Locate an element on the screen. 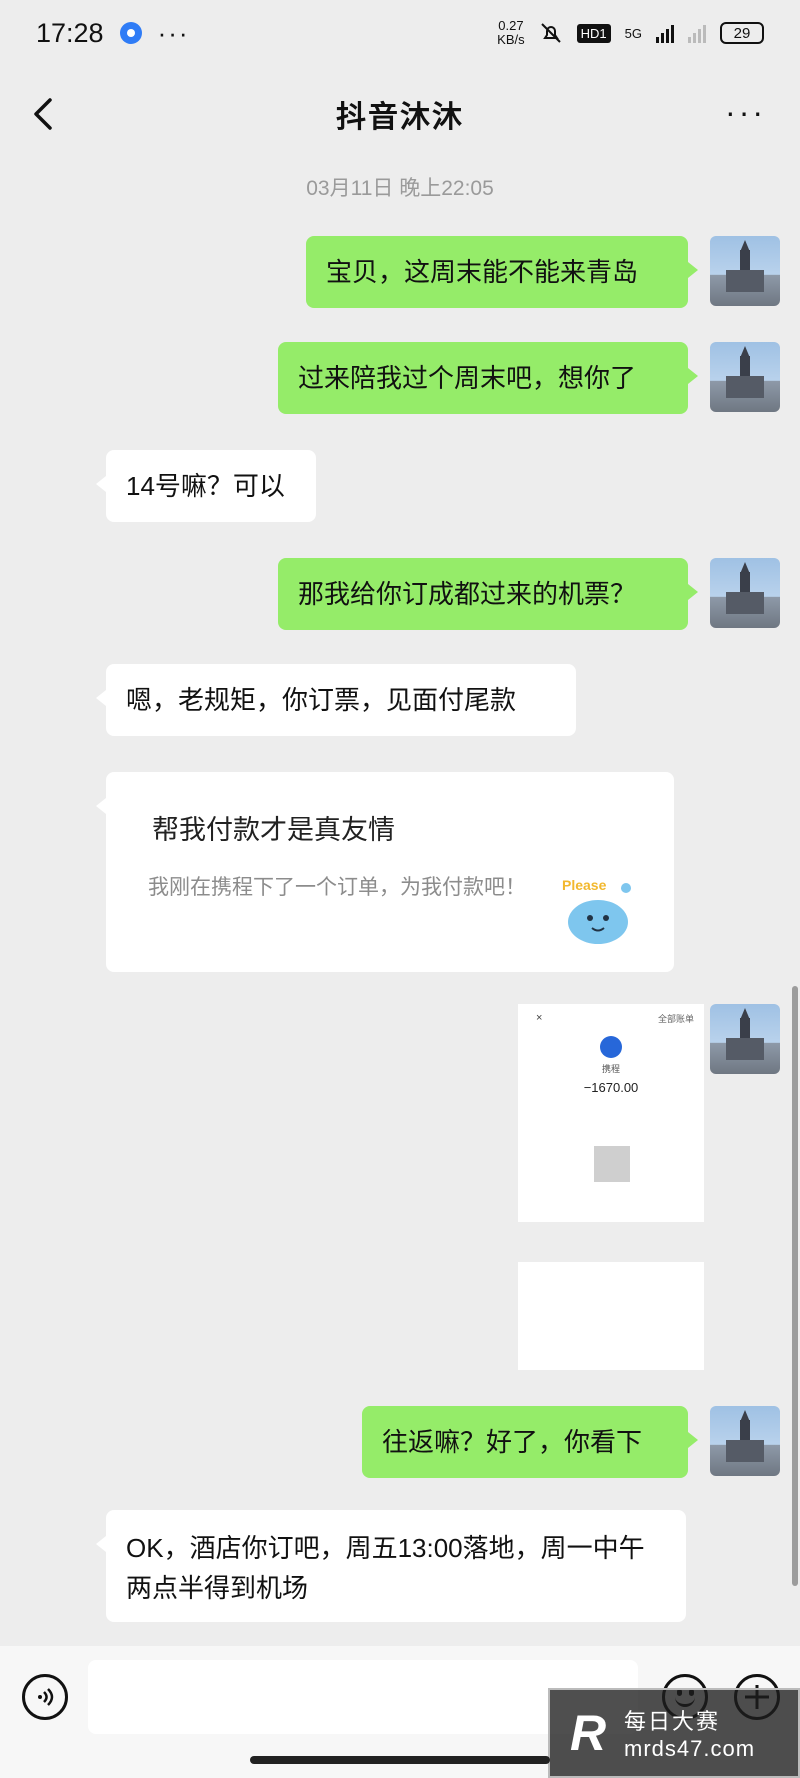 Image resolution: width=800 pixels, height=1778 pixels. voice-icon is located at coordinates (46, 1697).